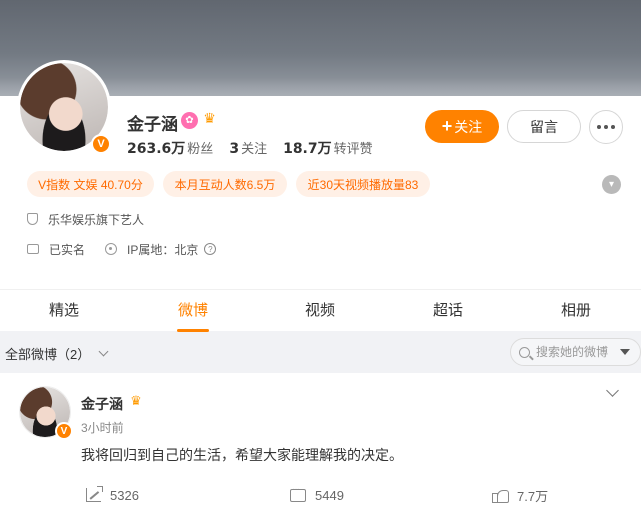  What do you see at coordinates (124, 495) in the screenshot?
I see `forward-count: 5326` at bounding box center [124, 495].